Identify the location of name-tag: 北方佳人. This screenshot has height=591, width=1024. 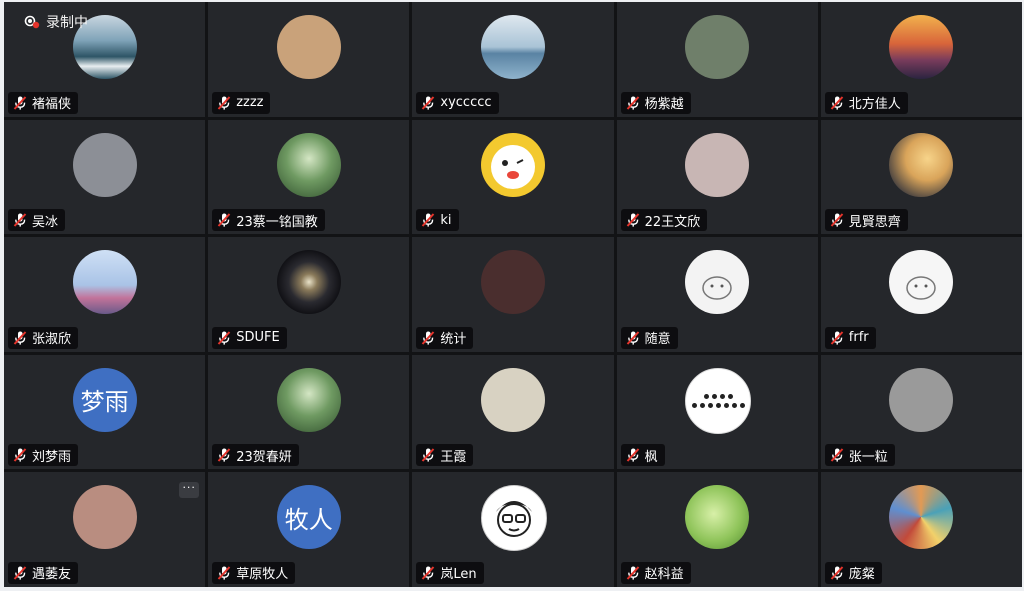
(866, 102).